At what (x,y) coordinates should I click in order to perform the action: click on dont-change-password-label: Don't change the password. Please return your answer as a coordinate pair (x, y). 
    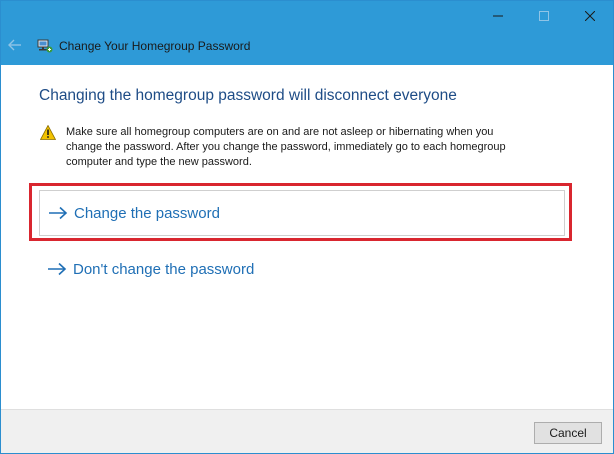
    Looking at the image, I should click on (164, 269).